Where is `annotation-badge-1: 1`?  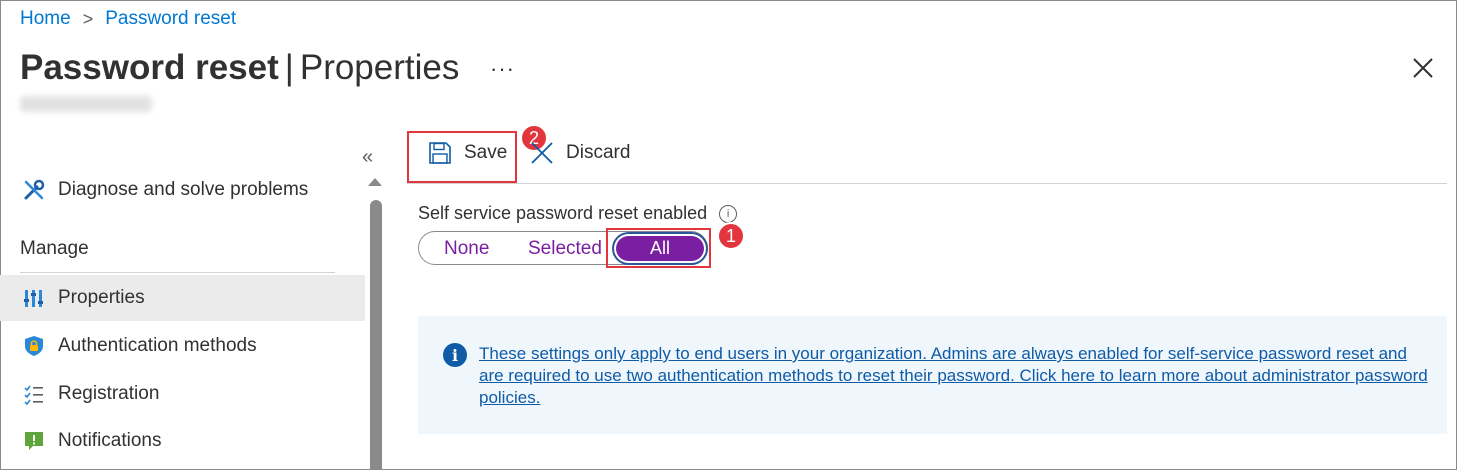 annotation-badge-1: 1 is located at coordinates (731, 236).